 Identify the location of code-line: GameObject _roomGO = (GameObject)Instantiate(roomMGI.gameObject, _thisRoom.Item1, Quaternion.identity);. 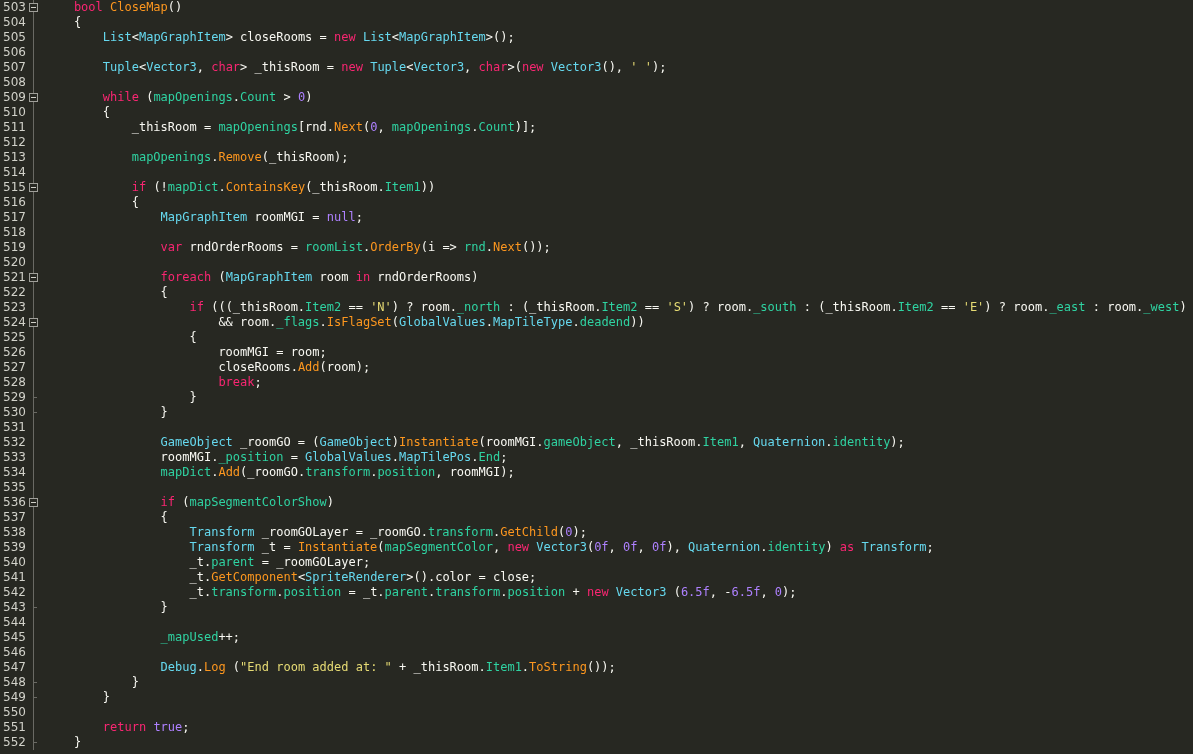
(532, 442).